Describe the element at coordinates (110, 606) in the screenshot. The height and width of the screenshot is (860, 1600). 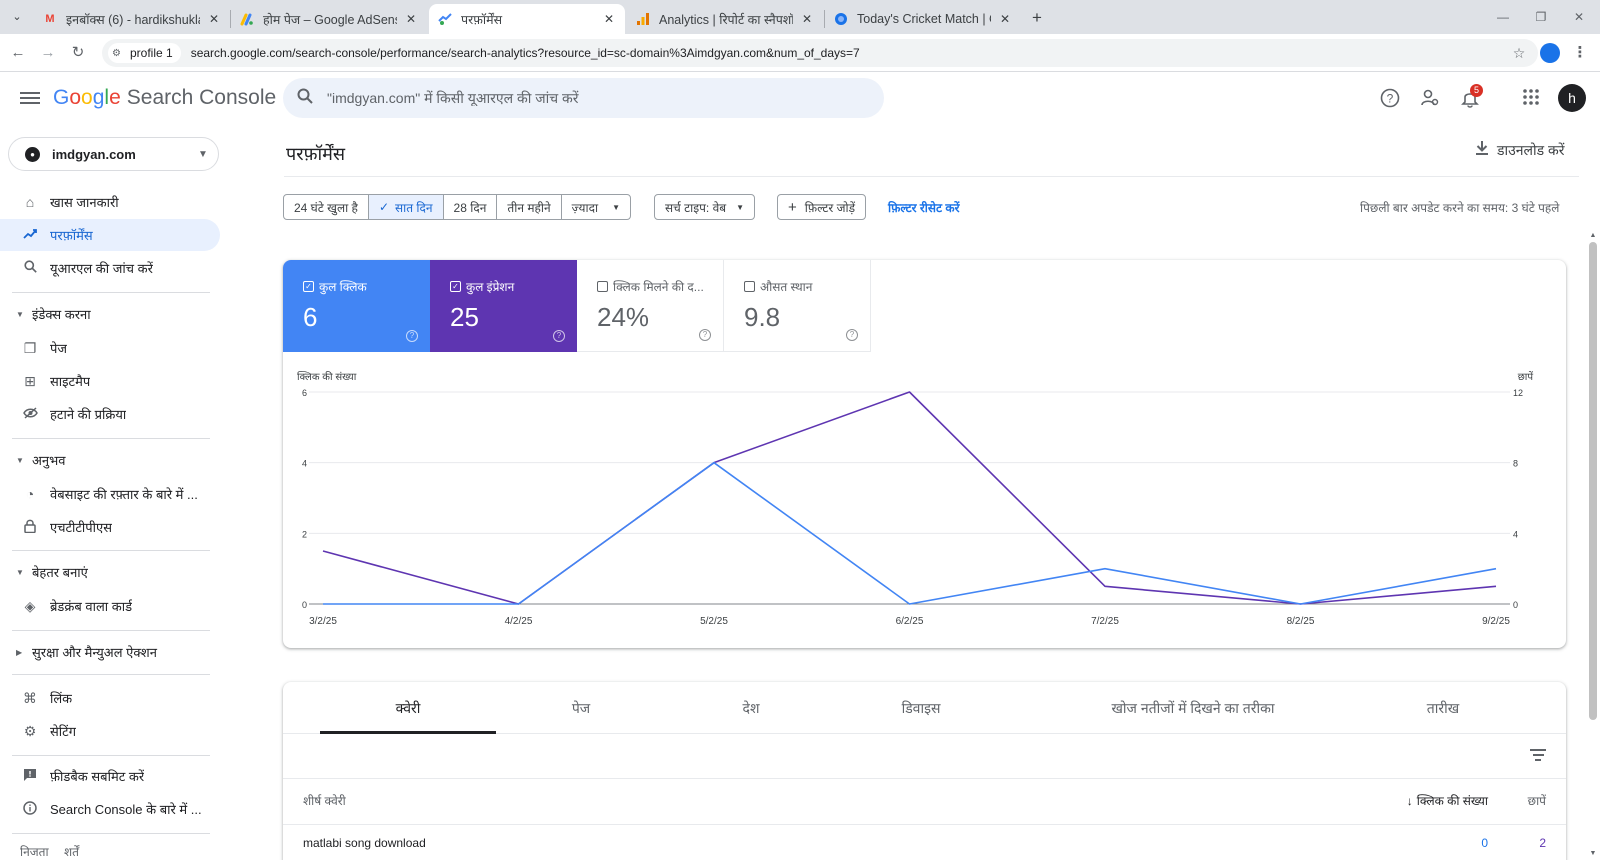
I see `sidebar-item-breadcrumbs: ◈ ब्रेडक्रंब वाला कार्ड` at that location.